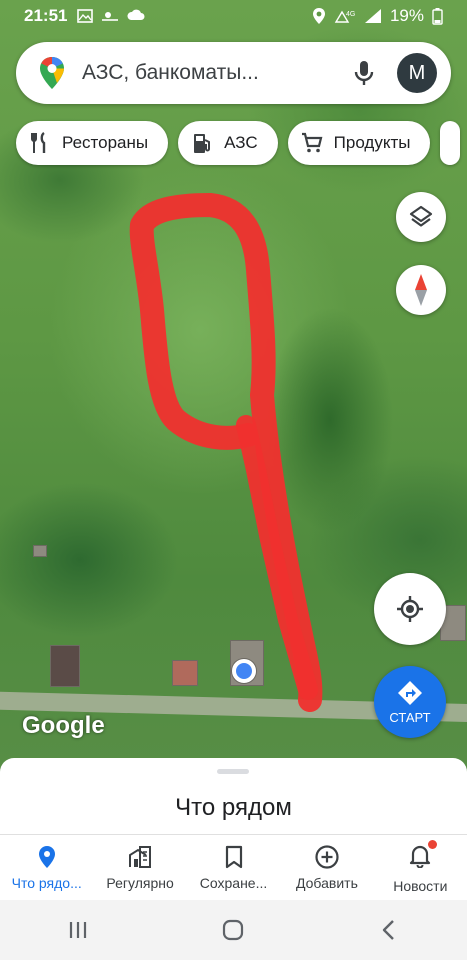  I want to click on cloud-icon, so click(136, 14).